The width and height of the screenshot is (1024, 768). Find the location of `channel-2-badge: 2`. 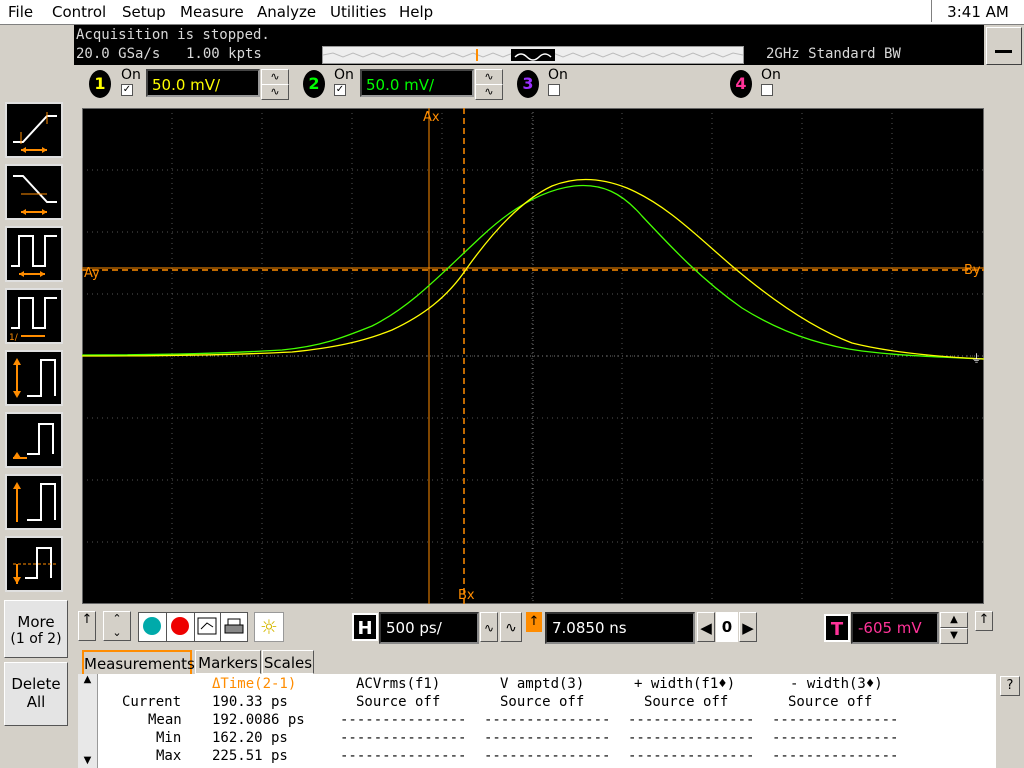

channel-2-badge: 2 is located at coordinates (314, 84).